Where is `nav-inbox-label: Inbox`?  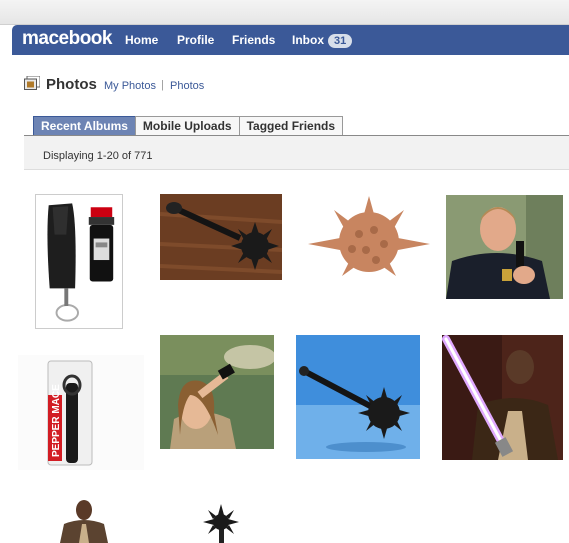
nav-inbox-label: Inbox is located at coordinates (308, 40).